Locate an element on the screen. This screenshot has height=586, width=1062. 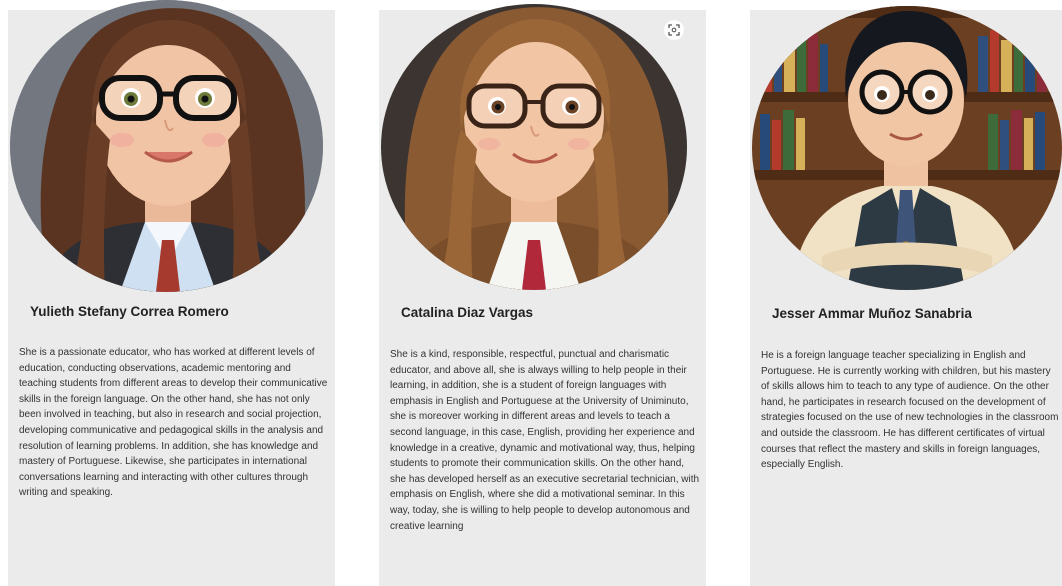
expand-icon is located at coordinates (674, 30).